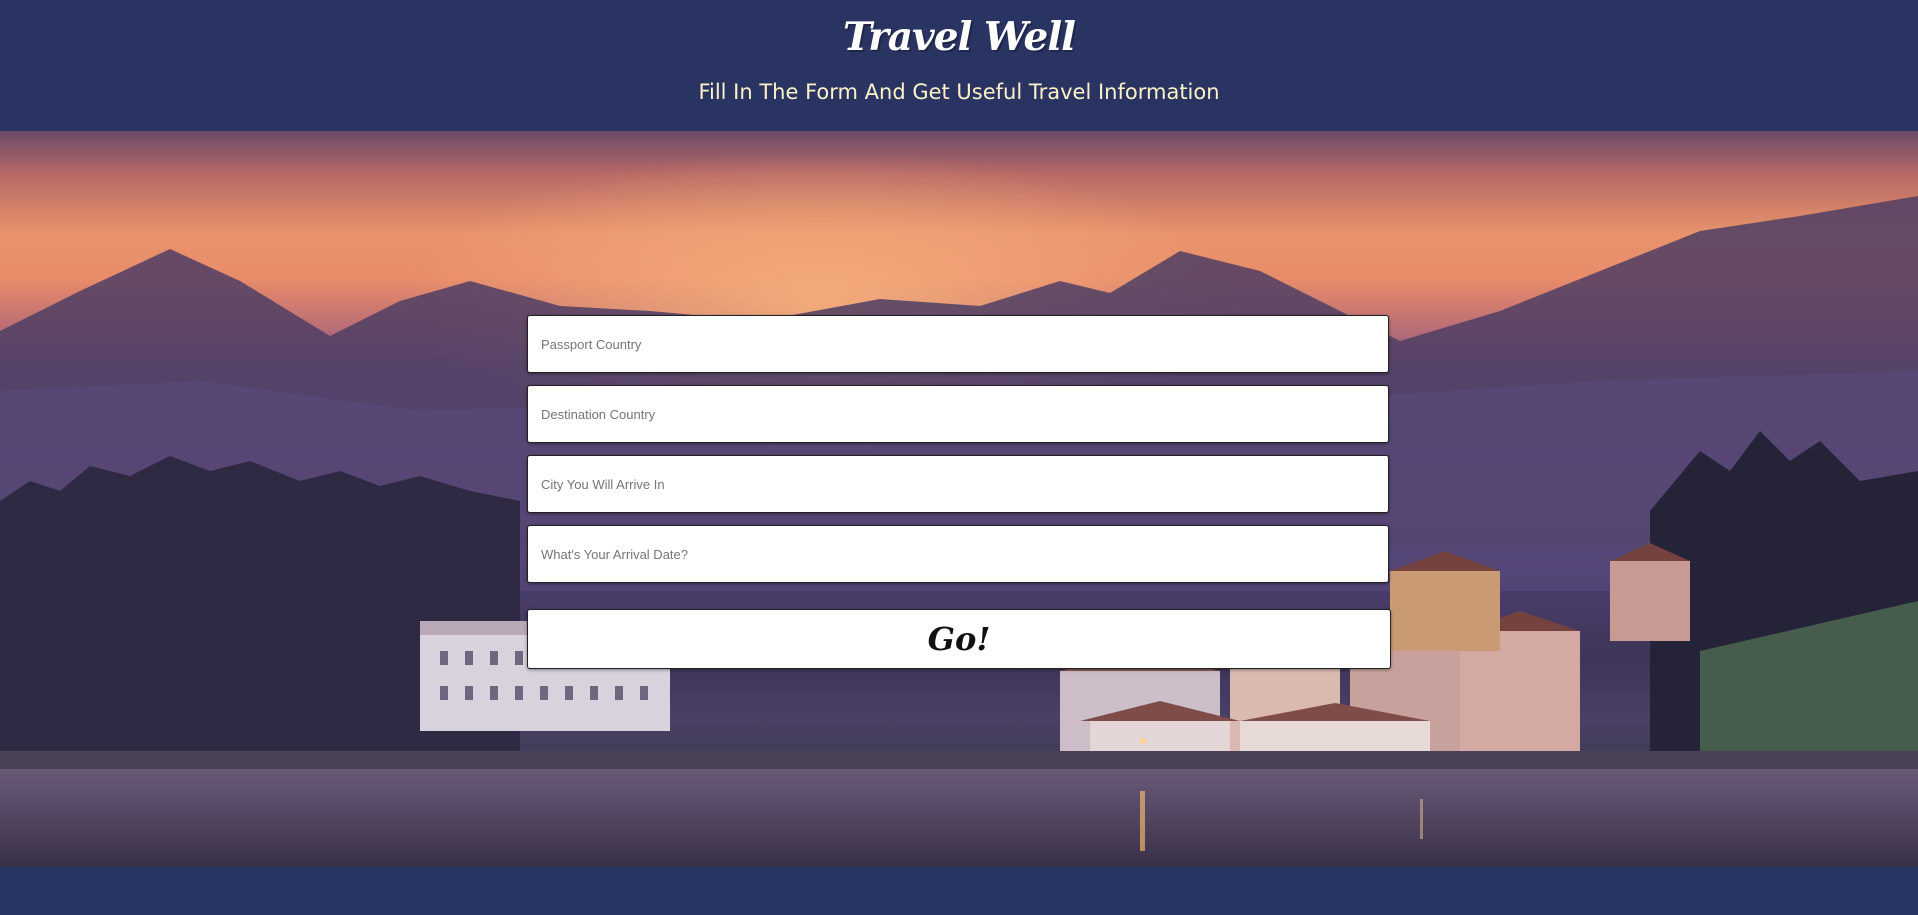  Describe the element at coordinates (959, 37) in the screenshot. I see `site-logo: Travel Well` at that location.